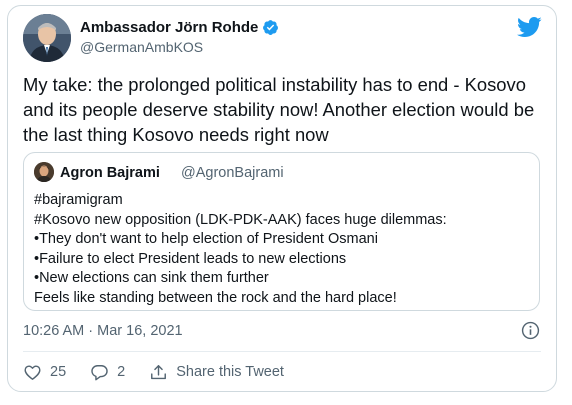  What do you see at coordinates (44, 372) in the screenshot?
I see `like-button: 25` at bounding box center [44, 372].